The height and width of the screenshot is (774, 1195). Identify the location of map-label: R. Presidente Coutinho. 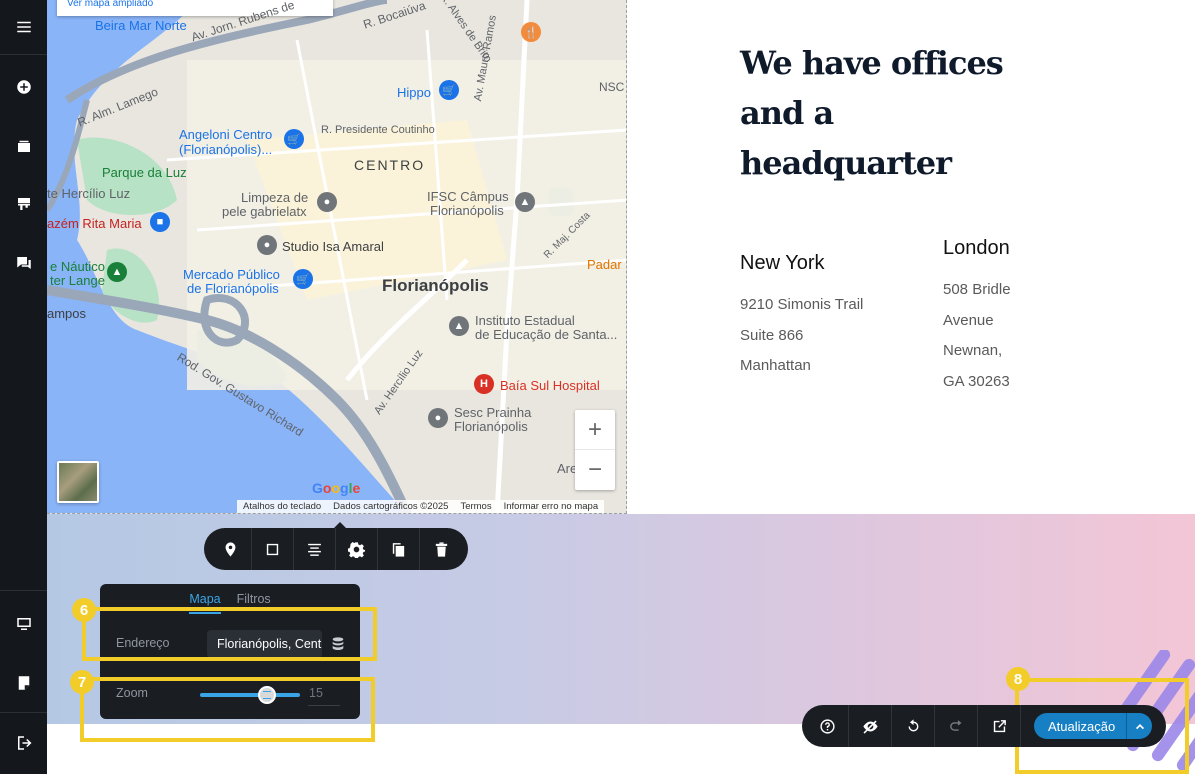
(378, 130).